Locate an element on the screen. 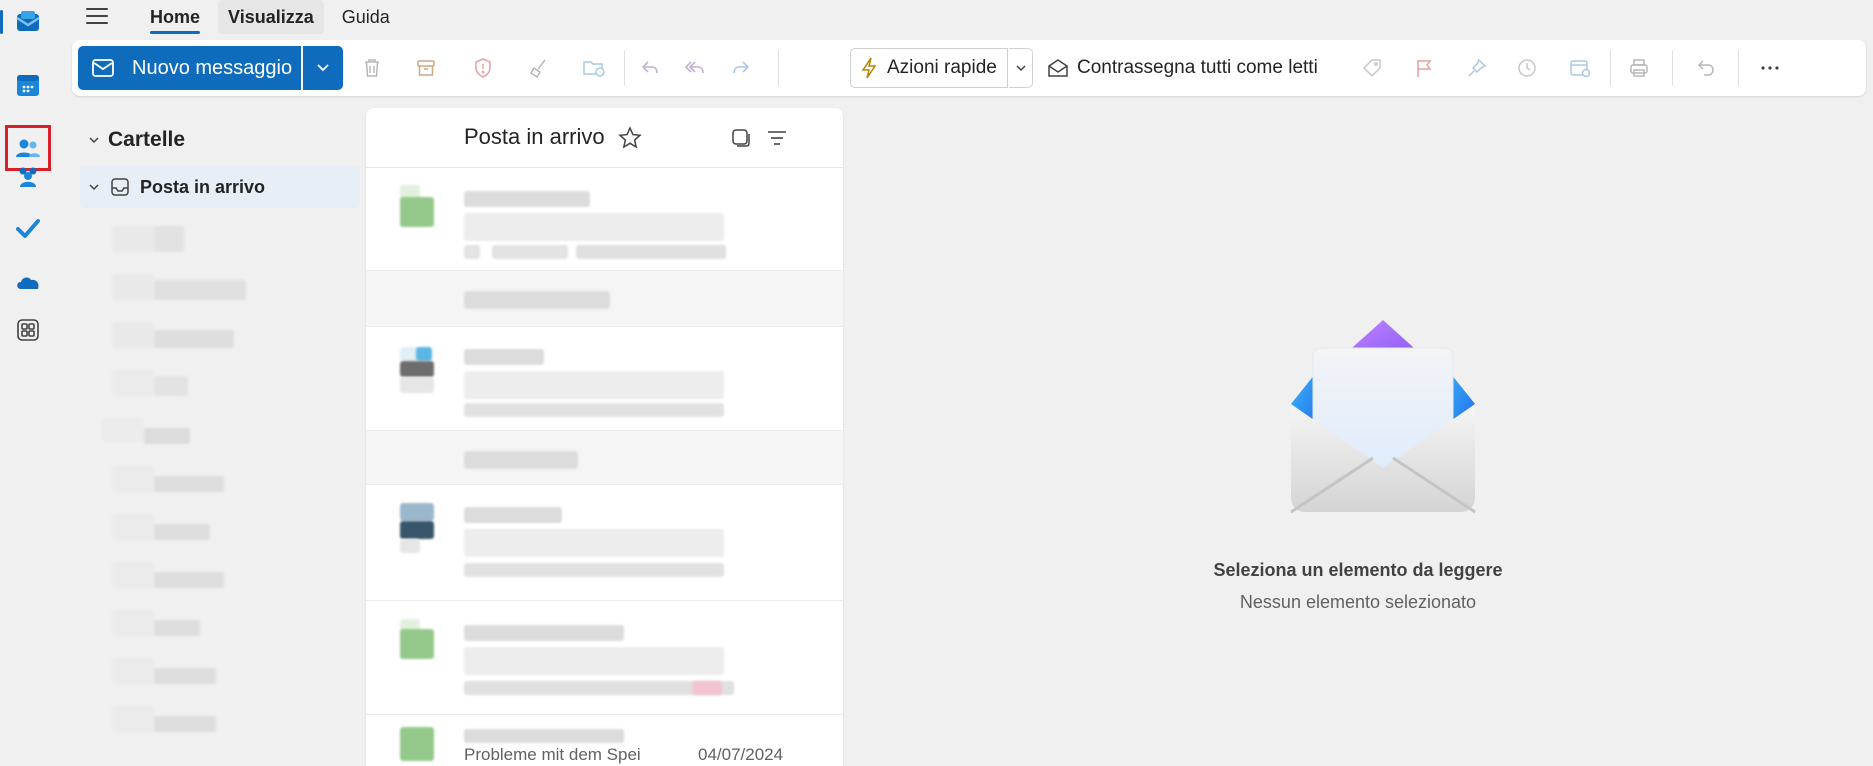  message-list-header: Posta in arrivo is located at coordinates (604, 138).